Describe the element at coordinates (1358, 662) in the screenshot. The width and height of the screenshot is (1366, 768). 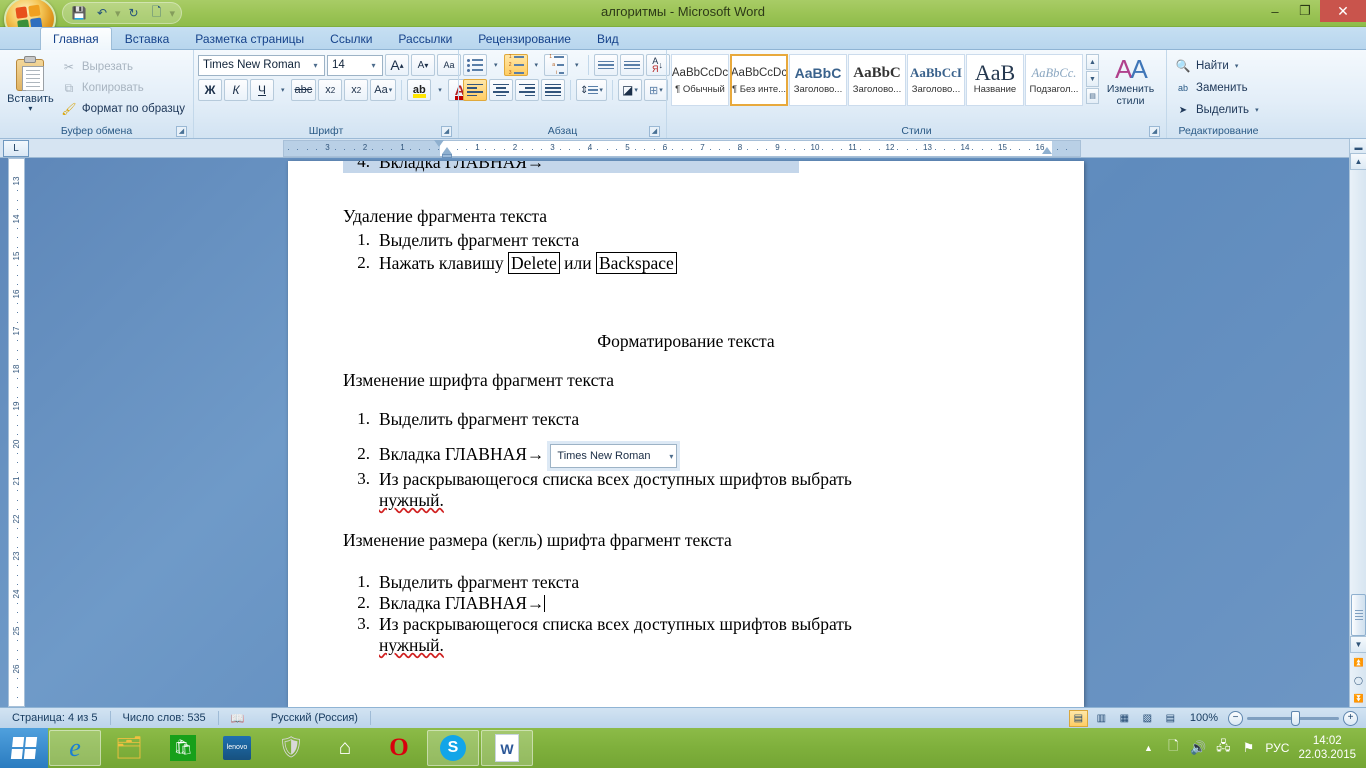
I see `previous-page-button: ⏫` at that location.